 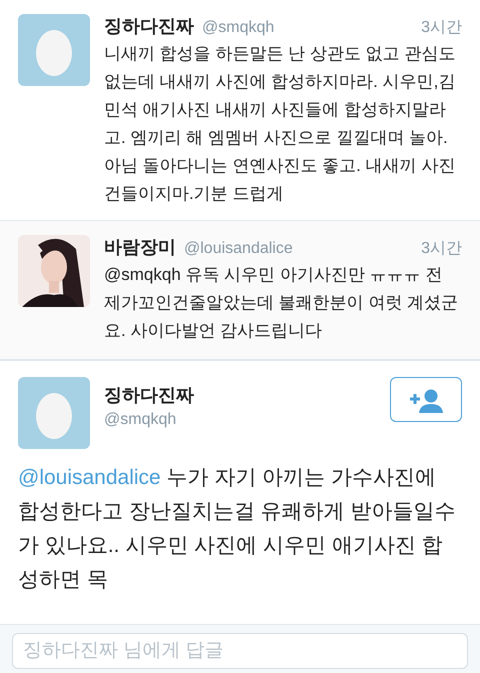 I want to click on user-handle: @louisandalice, so click(x=238, y=249).